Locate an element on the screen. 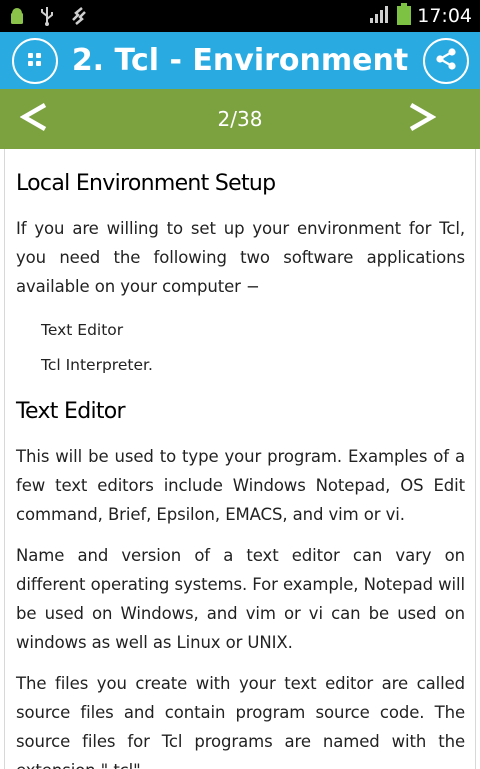 This screenshot has width=480, height=769. battery-icon is located at coordinates (404, 16).